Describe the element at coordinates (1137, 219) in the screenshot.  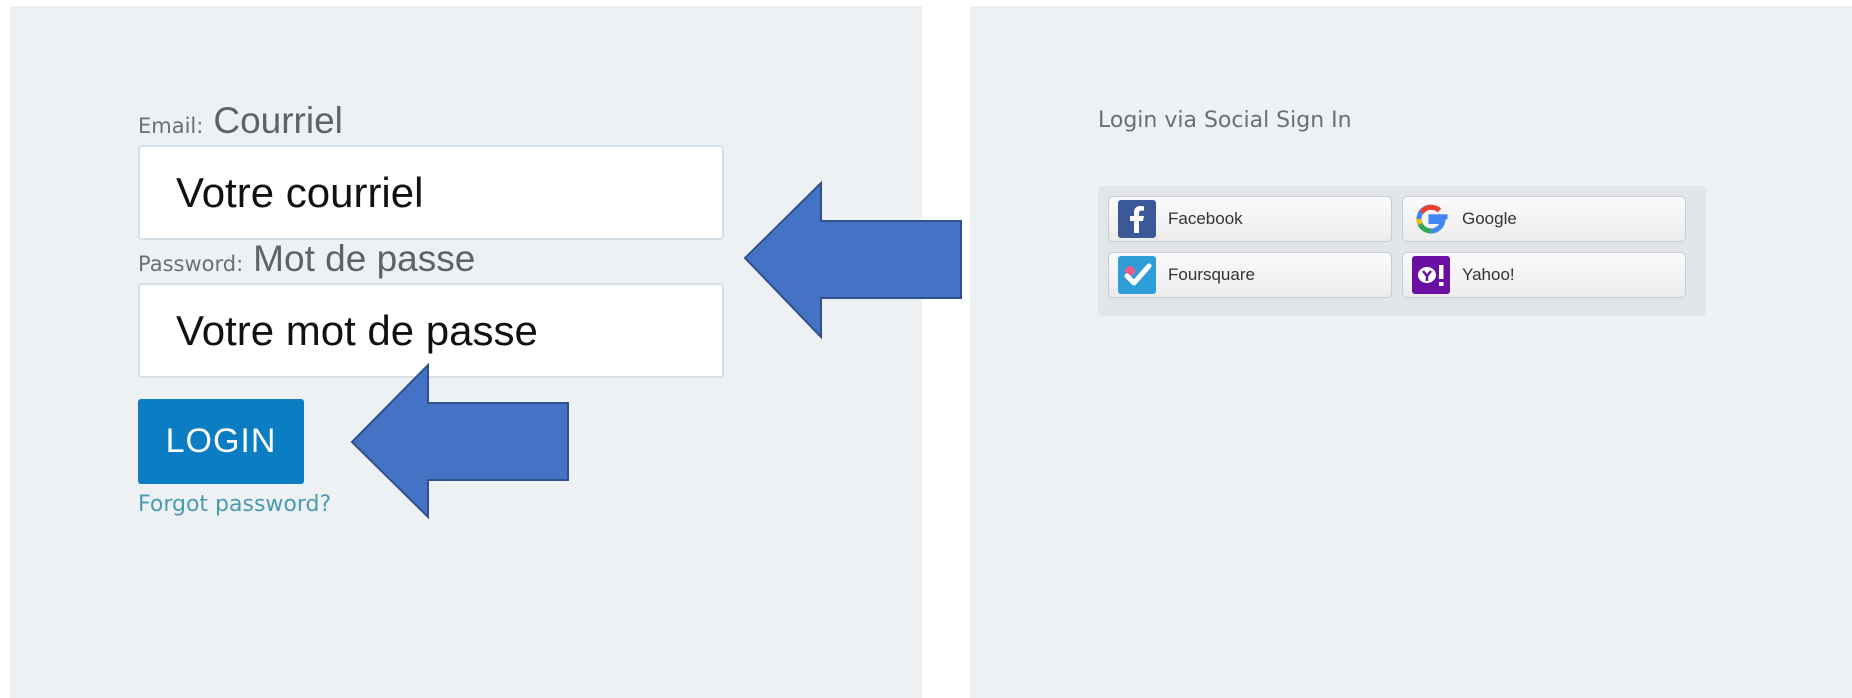
I see `facebook-icon` at that location.